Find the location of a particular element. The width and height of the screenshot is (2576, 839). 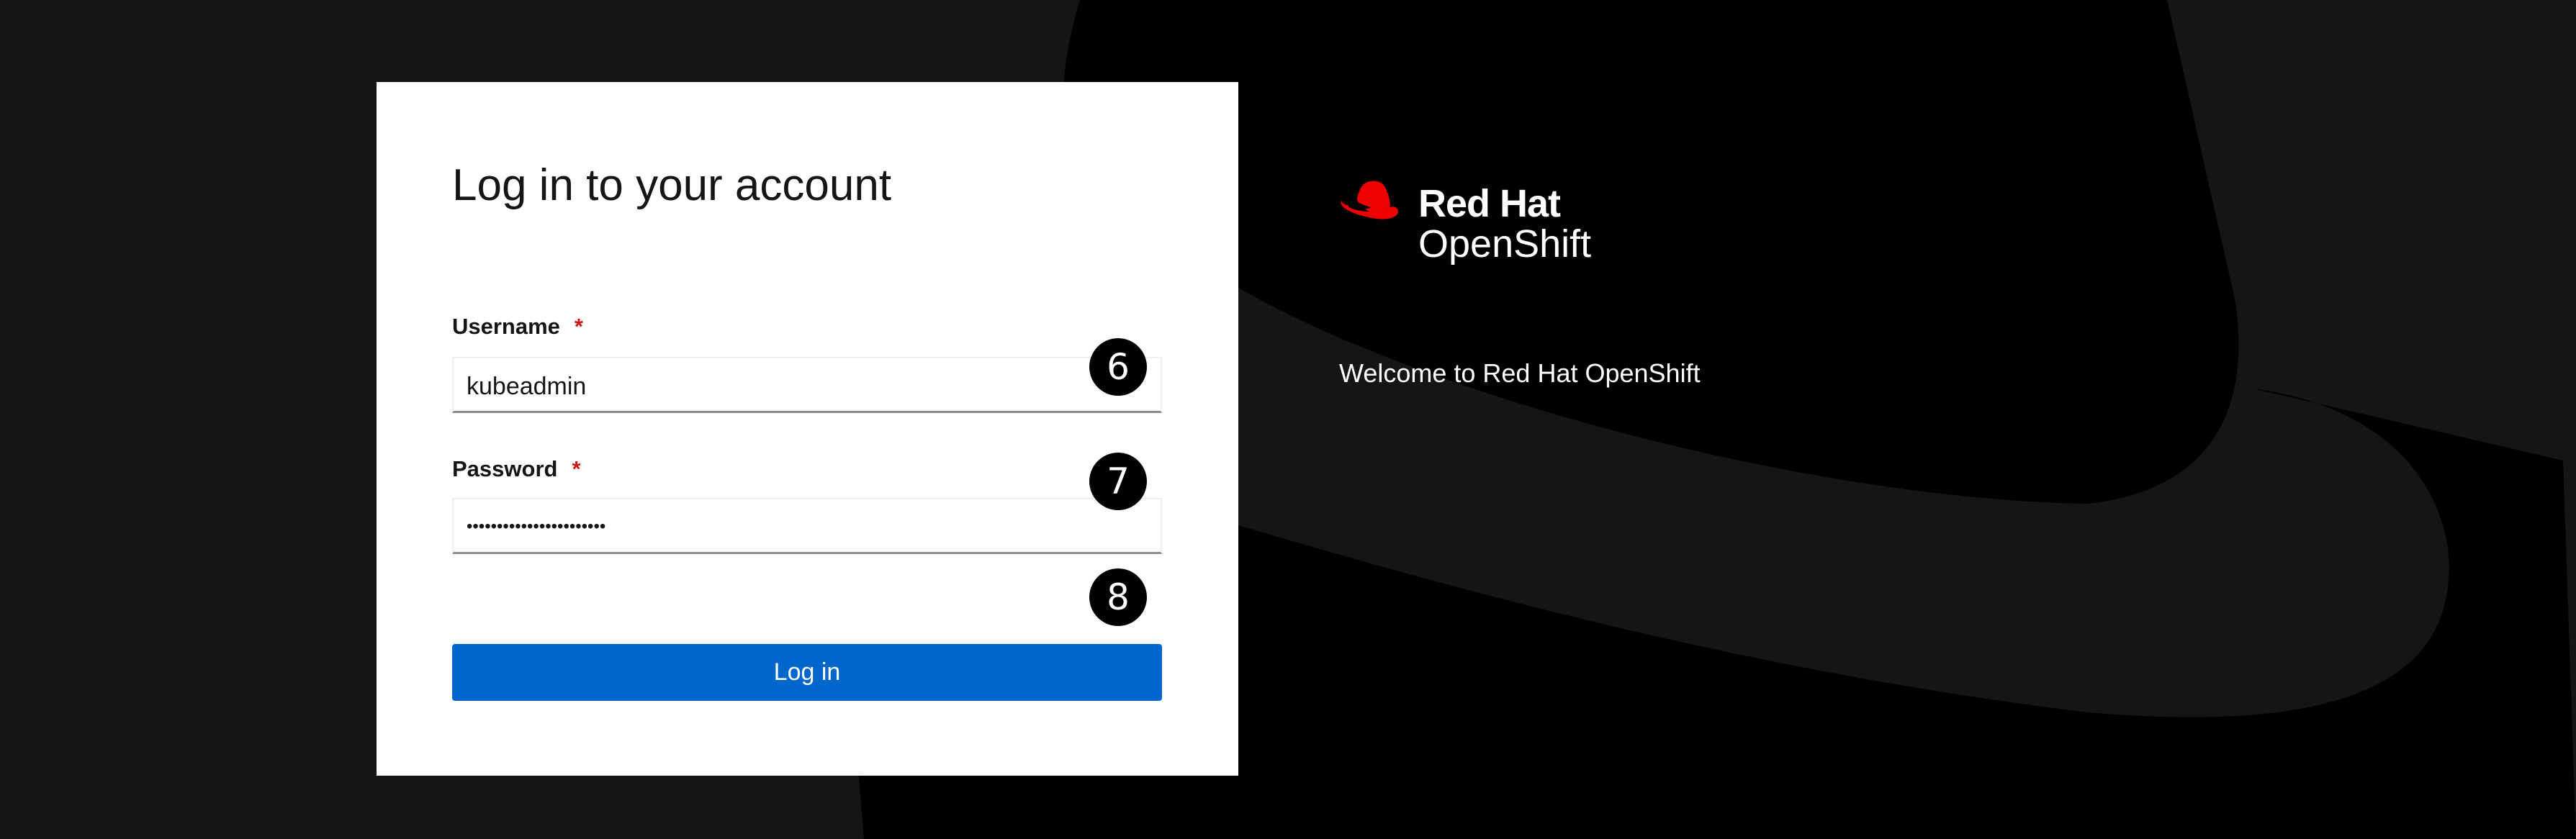

password-label: Password * is located at coordinates (516, 469).